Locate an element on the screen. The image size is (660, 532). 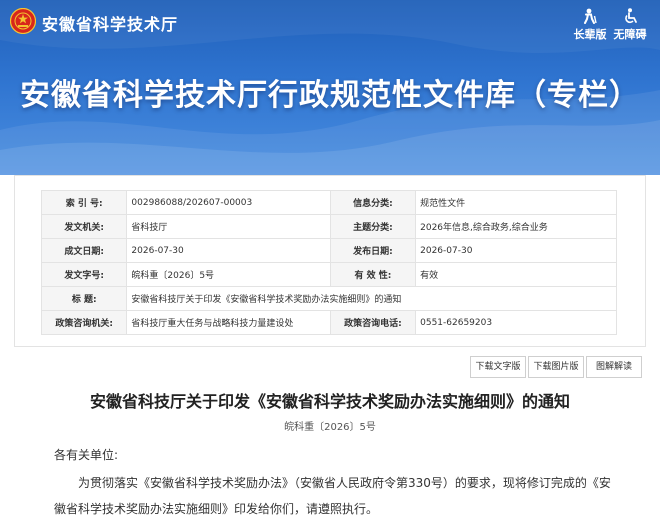
issuing-authority-label: 发文机关: is located at coordinates (84, 226).